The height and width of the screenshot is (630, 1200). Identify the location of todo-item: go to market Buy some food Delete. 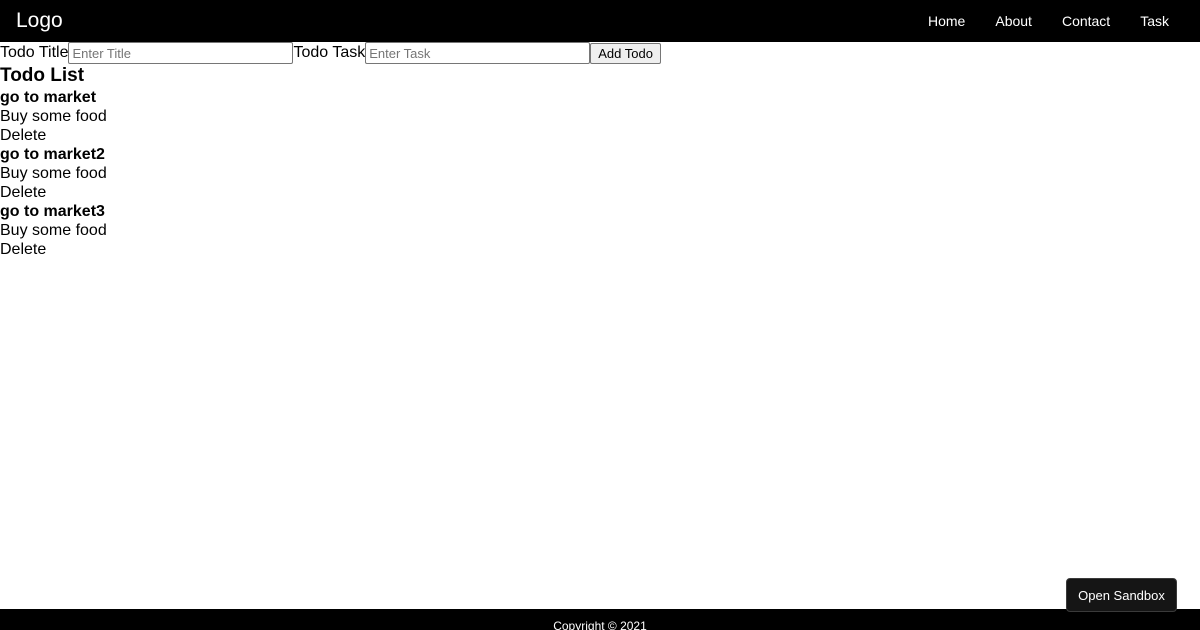
(53, 116).